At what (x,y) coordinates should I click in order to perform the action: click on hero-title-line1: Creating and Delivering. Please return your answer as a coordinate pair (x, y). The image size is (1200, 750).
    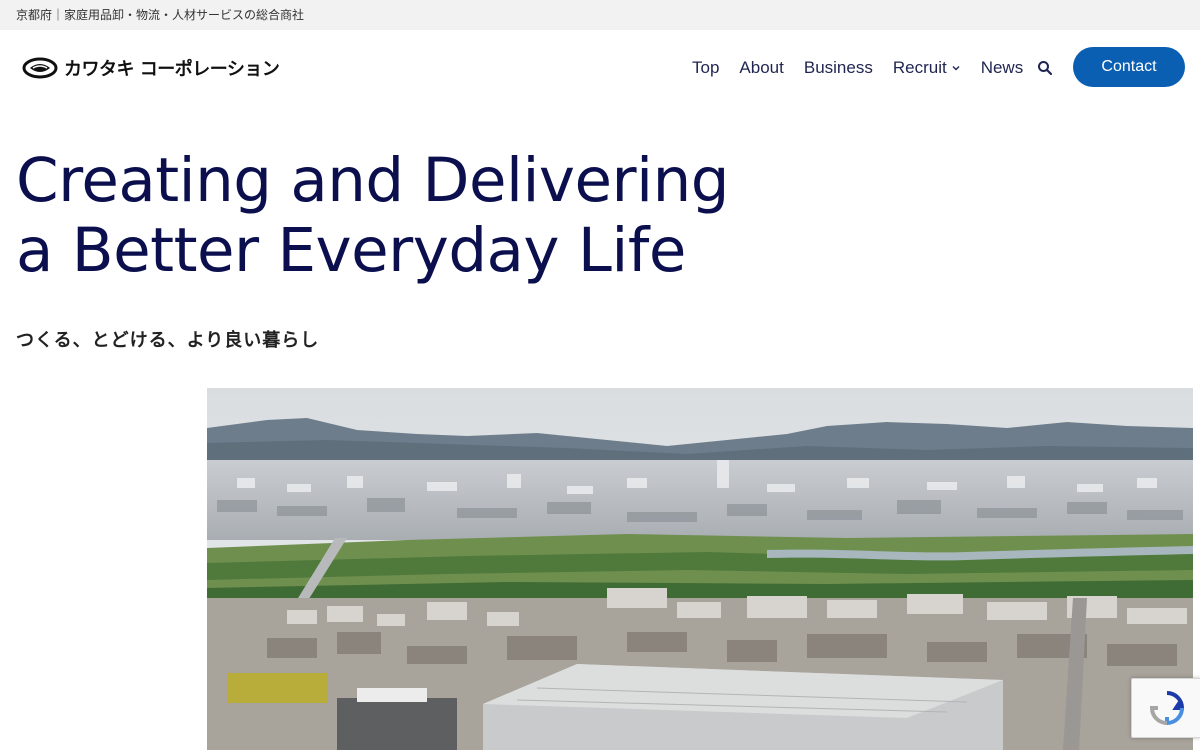
    Looking at the image, I should click on (372, 180).